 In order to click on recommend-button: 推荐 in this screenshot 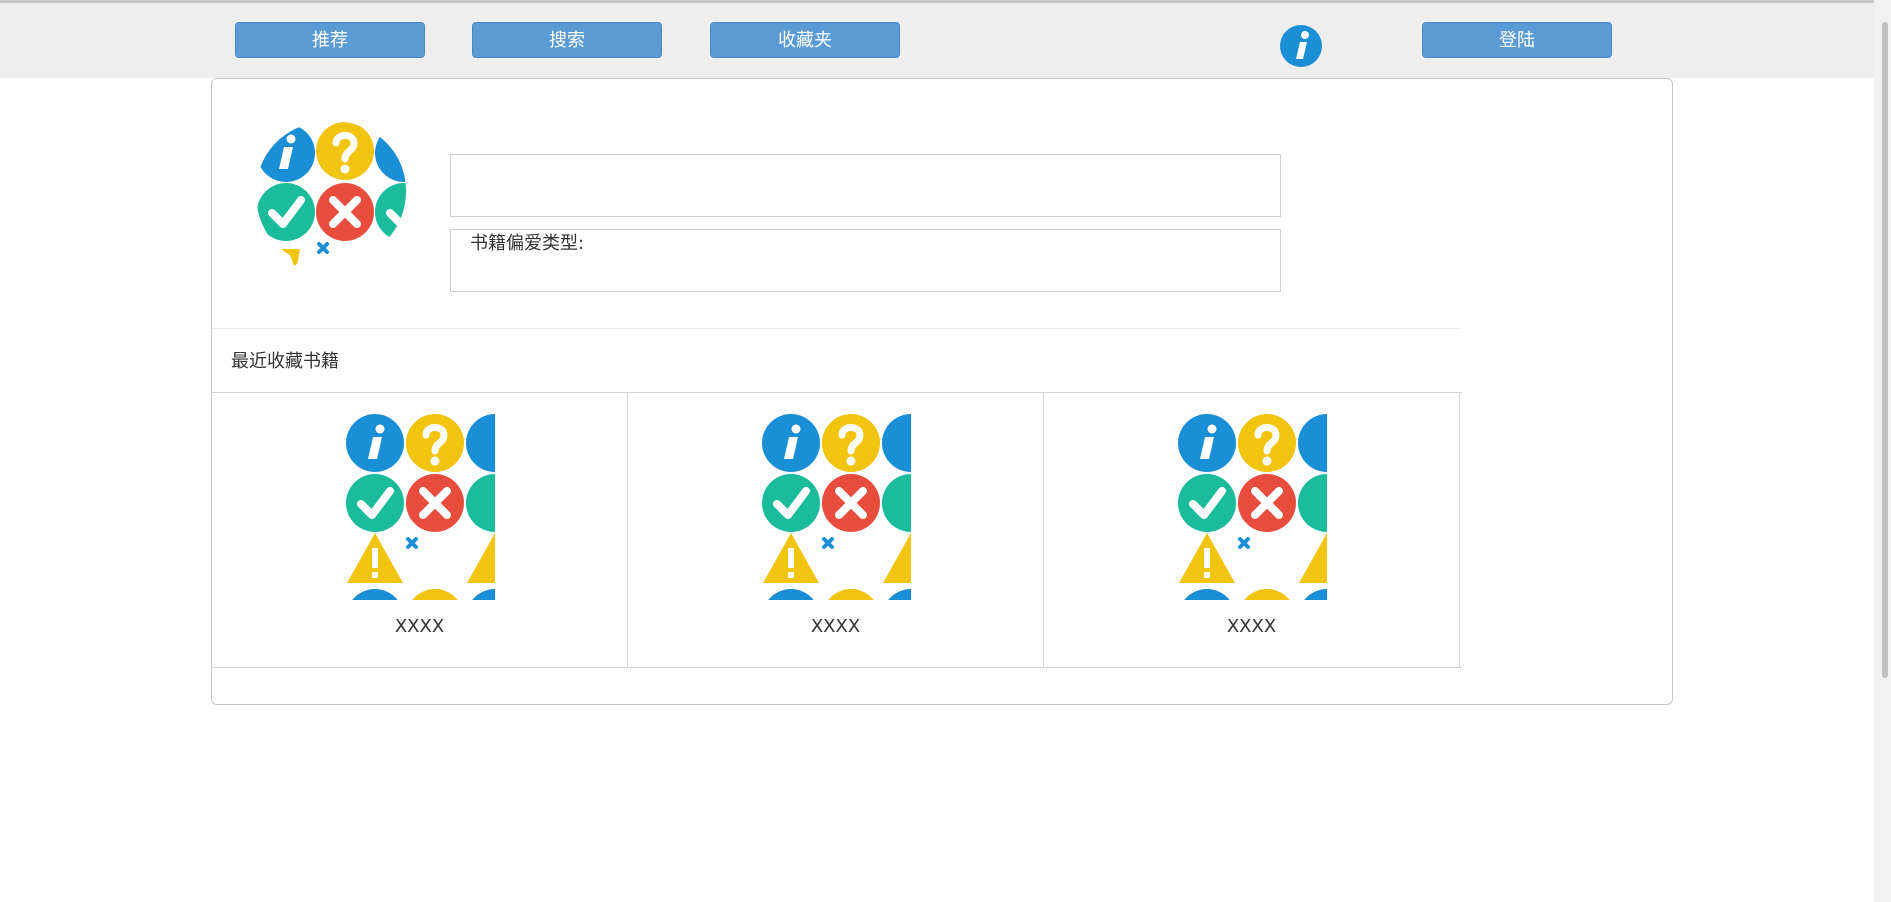, I will do `click(330, 40)`.